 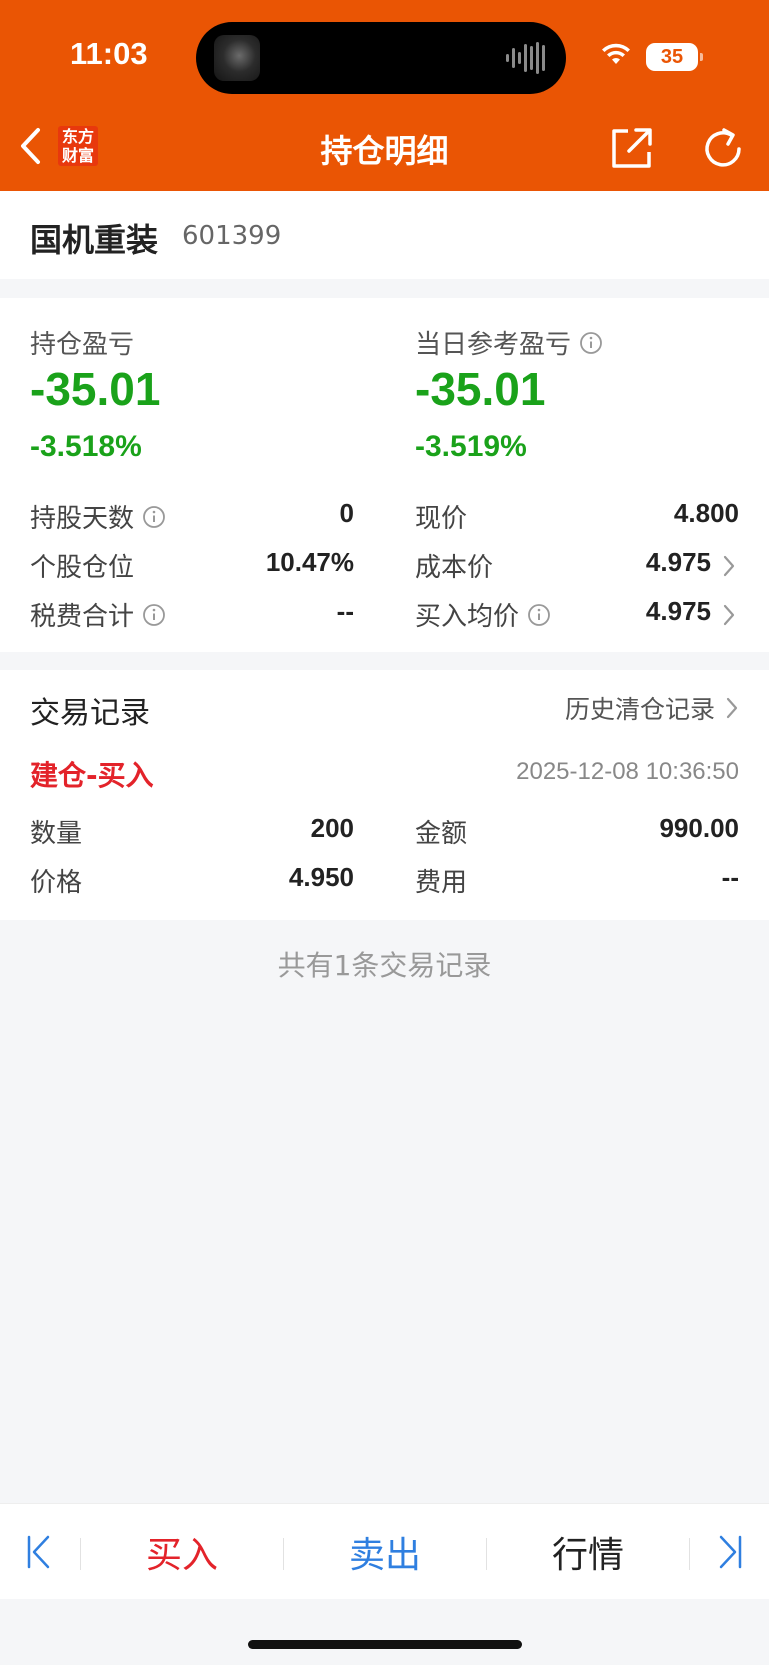 What do you see at coordinates (699, 828) in the screenshot?
I see `amount-value: 990.00` at bounding box center [699, 828].